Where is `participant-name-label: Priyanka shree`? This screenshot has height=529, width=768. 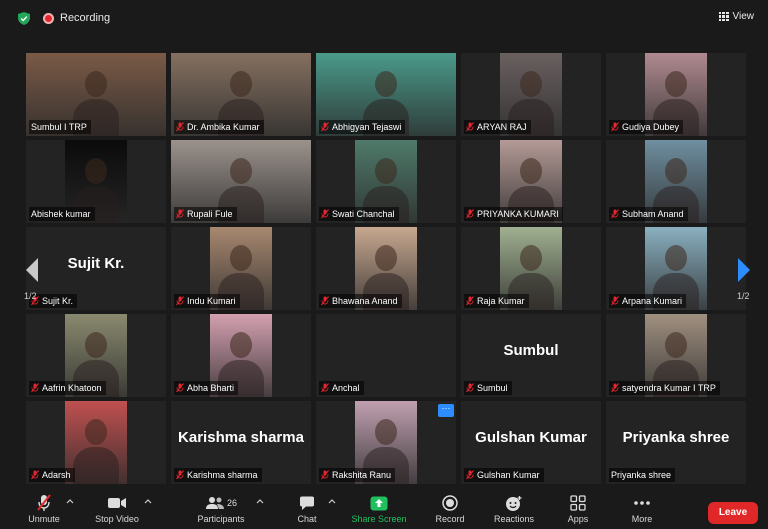 participant-name-label: Priyanka shree is located at coordinates (642, 475).